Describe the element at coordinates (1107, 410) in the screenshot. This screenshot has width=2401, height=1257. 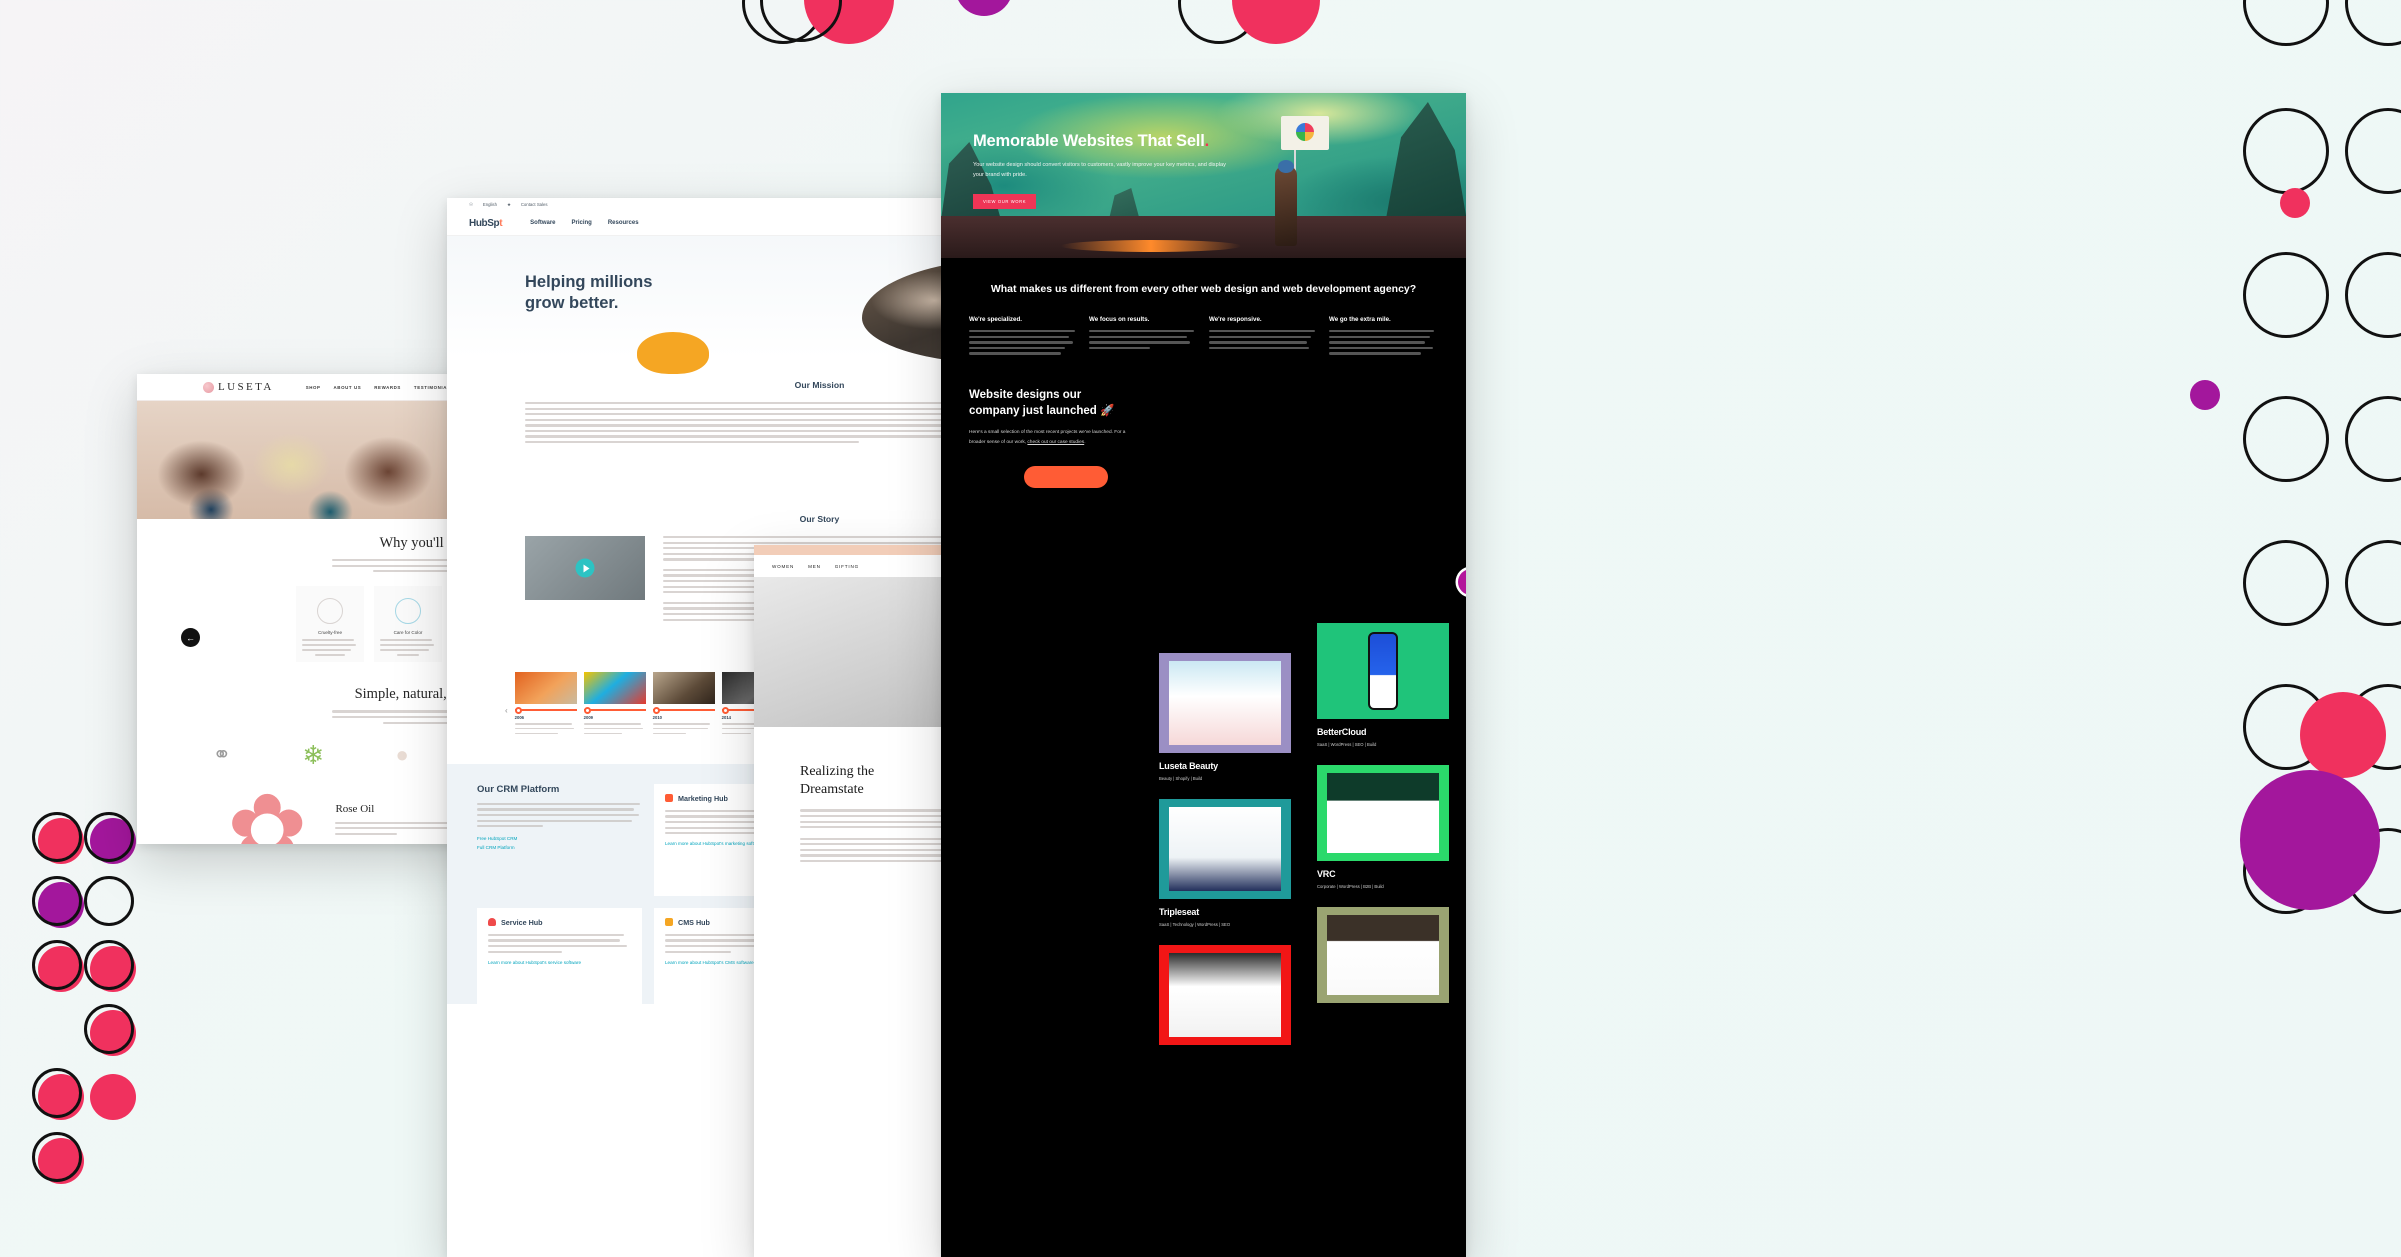
I see `rocket-icon: 🚀` at that location.